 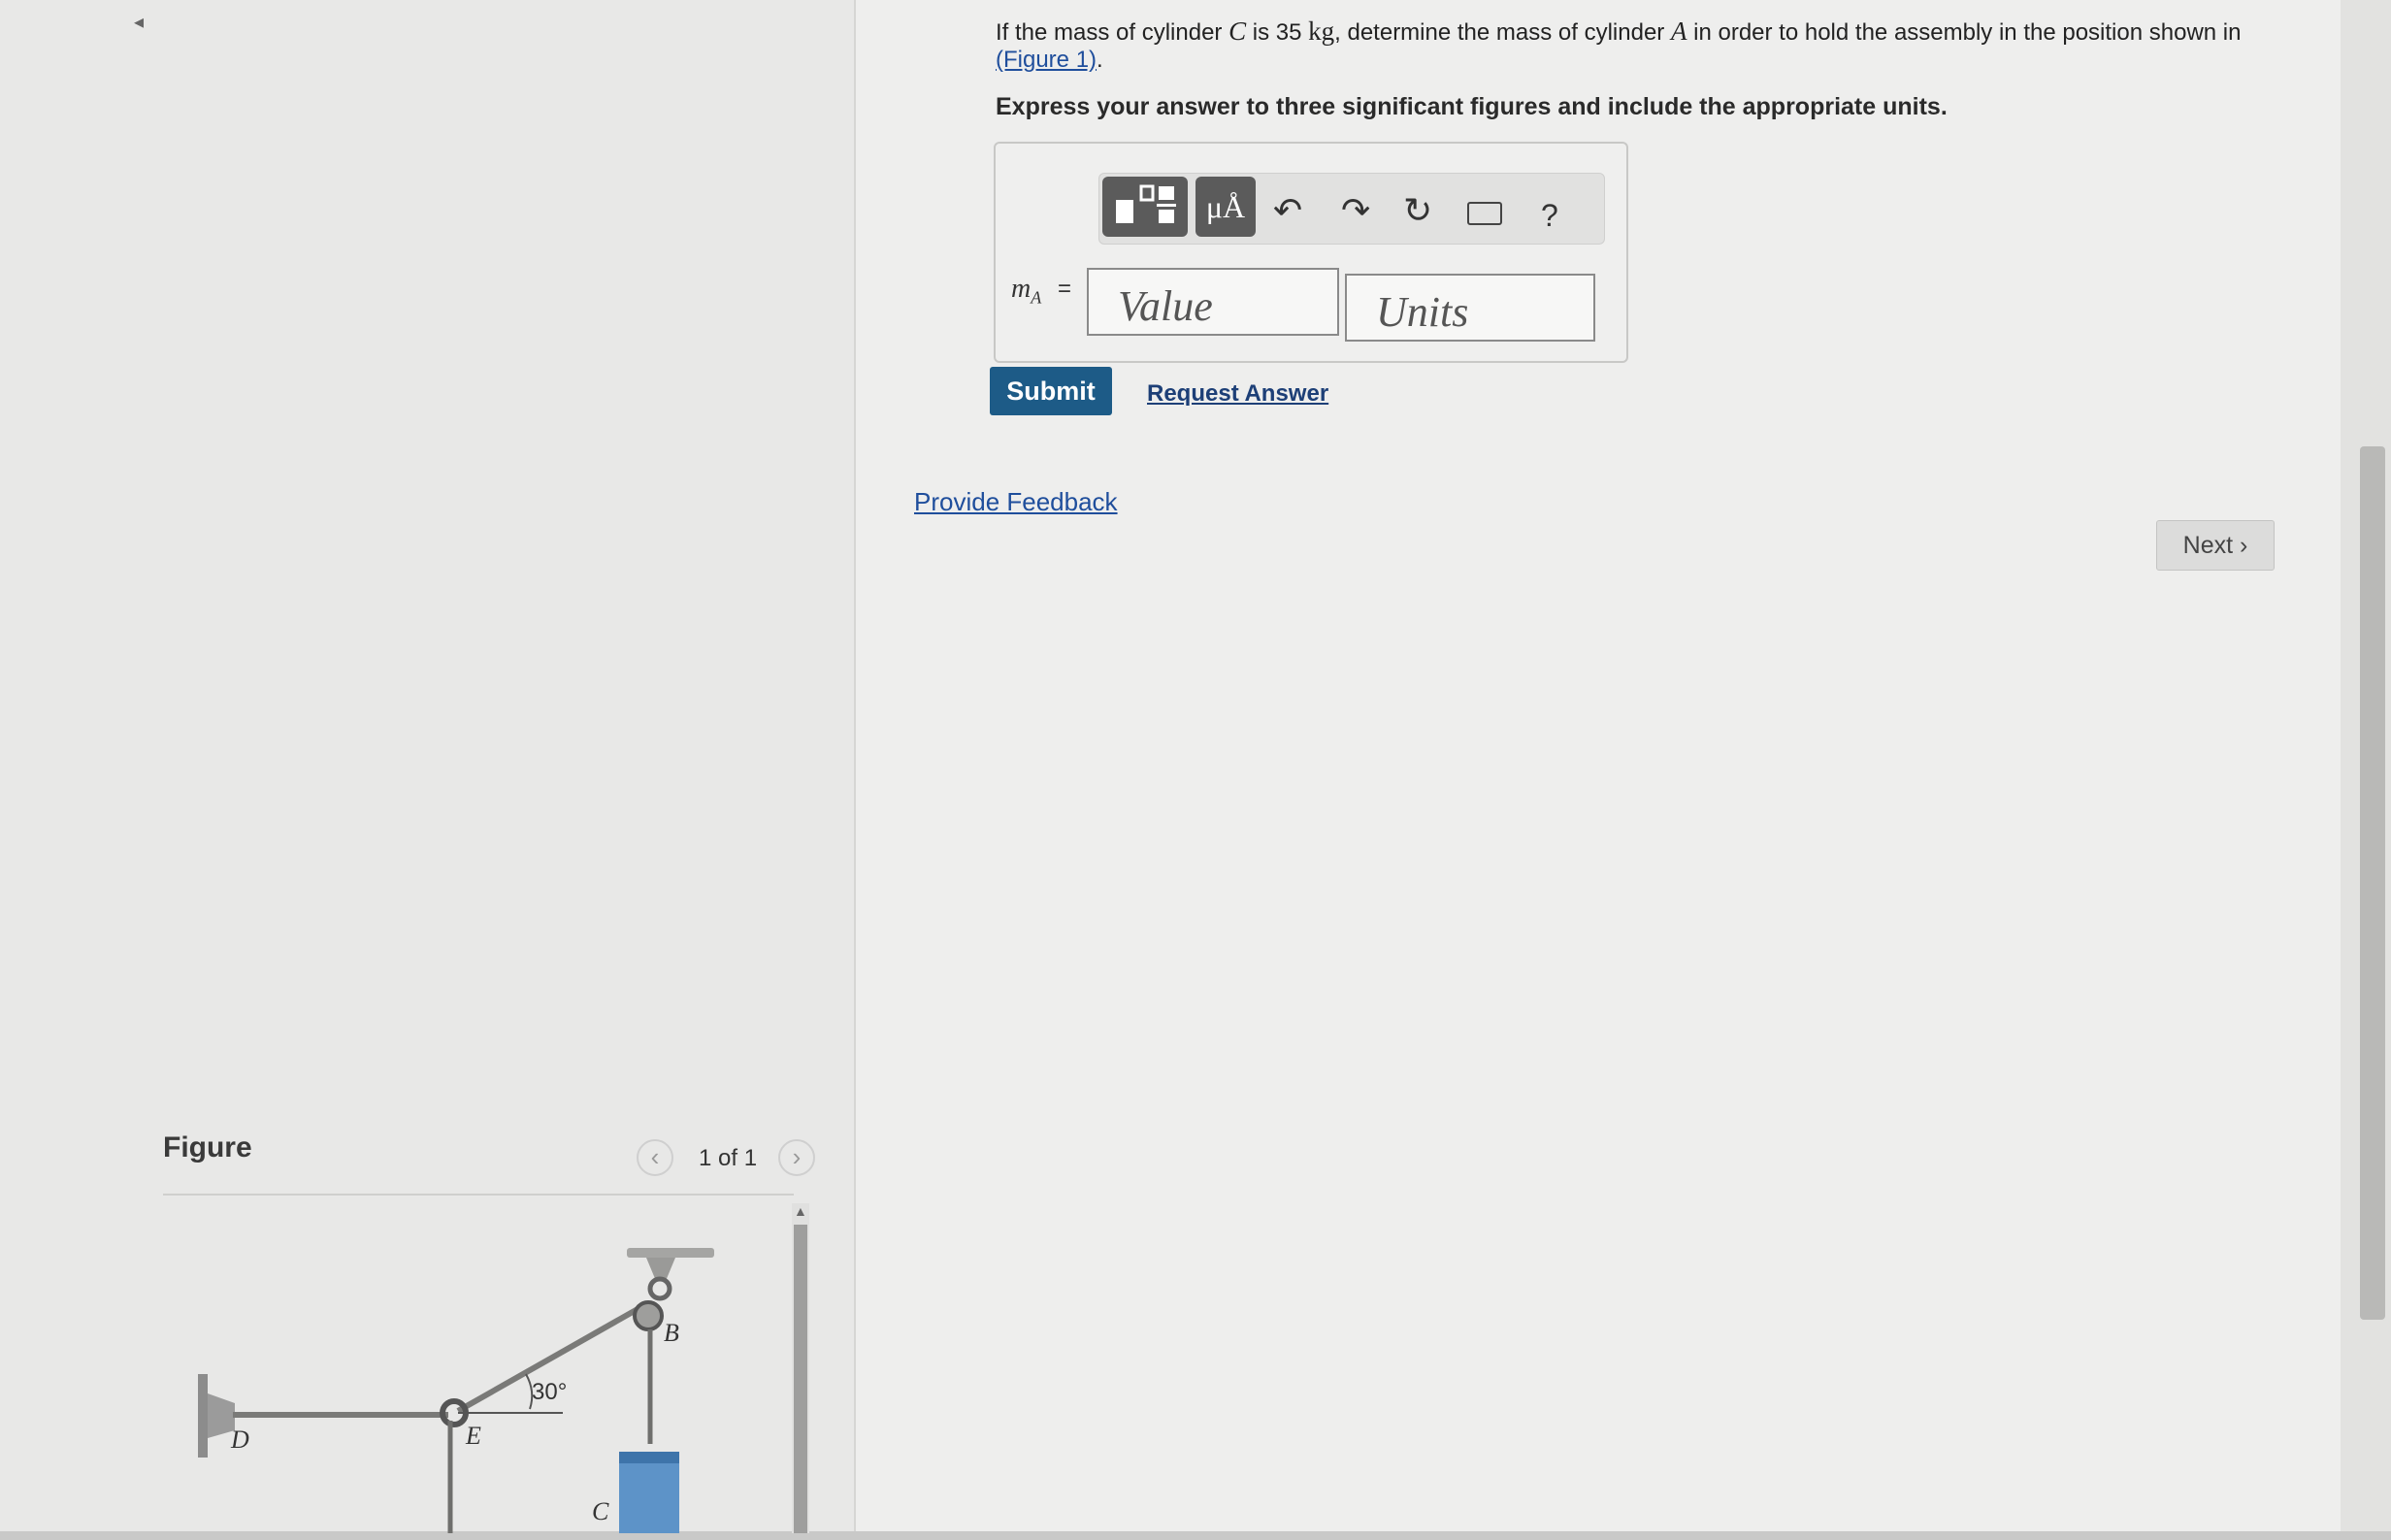 I want to click on templates-button, so click(x=1145, y=207).